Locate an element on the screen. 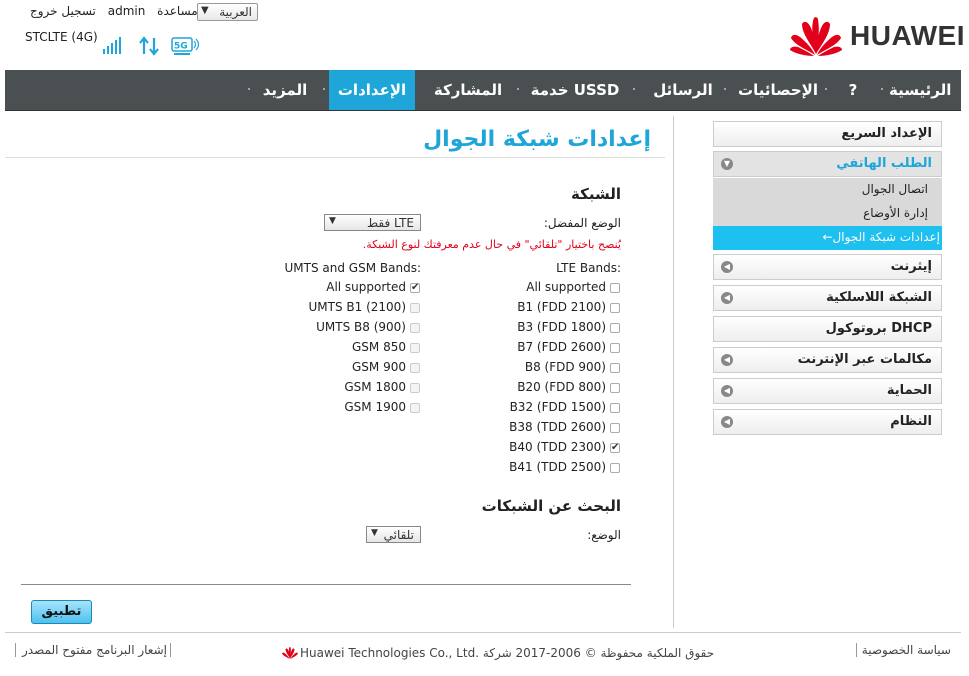  umts-gsm-bands-label: UMTS and GSM Bands: is located at coordinates (352, 268).